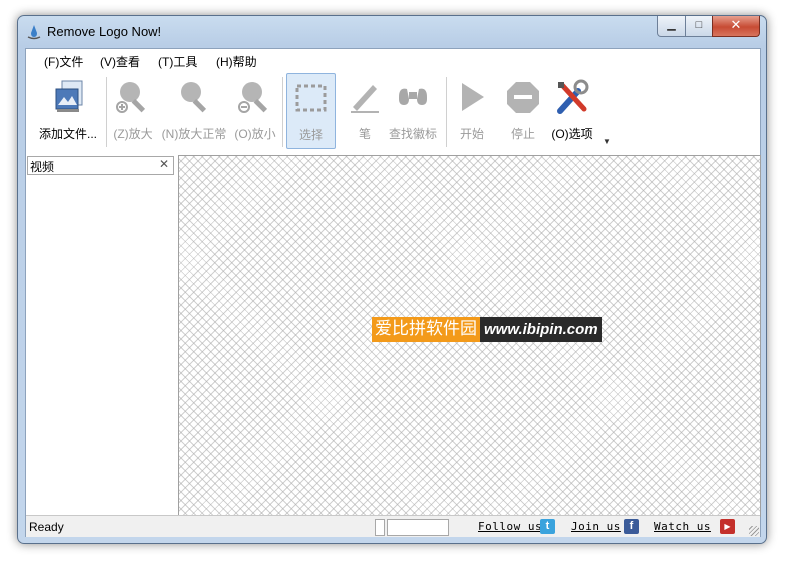 The width and height of the screenshot is (787, 569). I want to click on toolbar-label: (Z)放大, so click(133, 134).